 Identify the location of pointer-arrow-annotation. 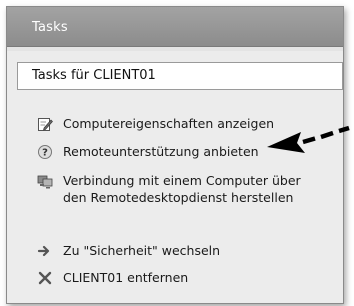
(308, 139).